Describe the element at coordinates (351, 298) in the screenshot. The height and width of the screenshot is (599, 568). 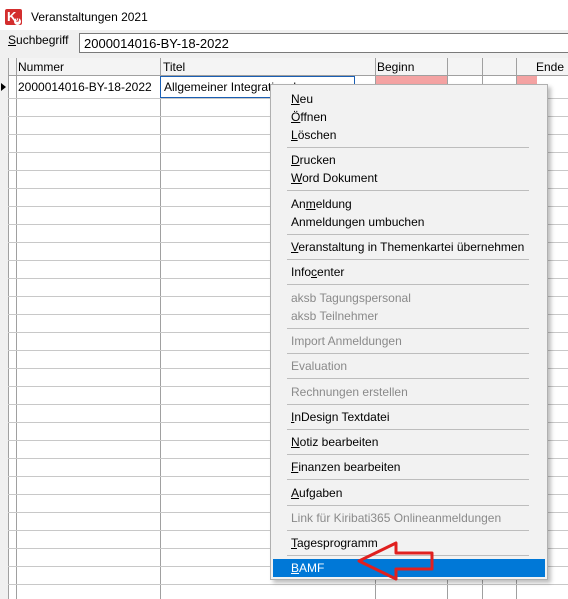
I see `menu-item-aksb-tagungspersonal: aksb Tagungspersonal` at that location.